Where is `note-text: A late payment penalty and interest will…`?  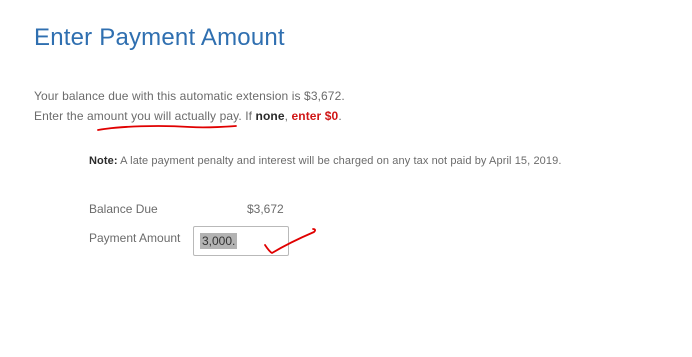
note-text: A late payment penalty and interest will… is located at coordinates (339, 161).